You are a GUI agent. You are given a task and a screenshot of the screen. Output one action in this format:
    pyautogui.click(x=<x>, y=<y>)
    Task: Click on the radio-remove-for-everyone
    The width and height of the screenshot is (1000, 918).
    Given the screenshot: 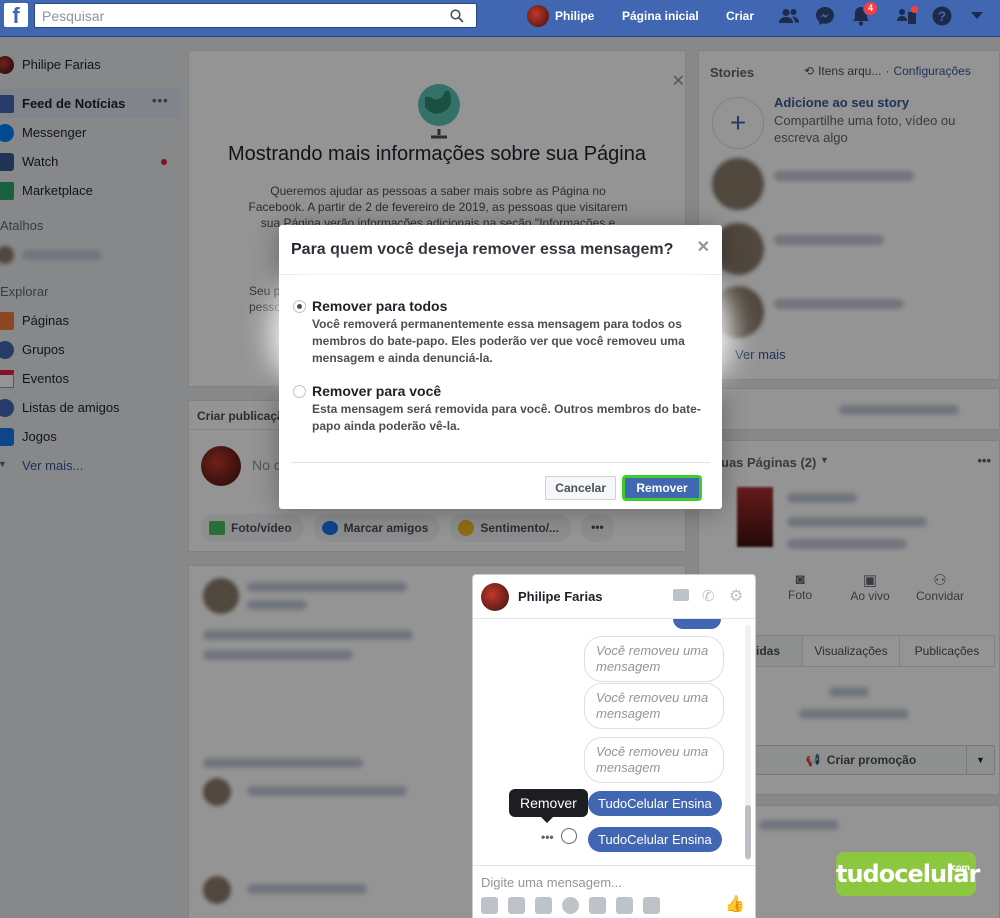 What is the action you would take?
    pyautogui.click(x=299, y=306)
    